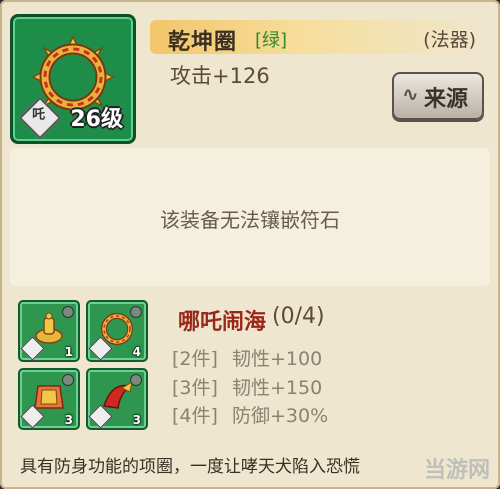 The width and height of the screenshot is (500, 489). I want to click on swirl-icon: ∿, so click(410, 94).